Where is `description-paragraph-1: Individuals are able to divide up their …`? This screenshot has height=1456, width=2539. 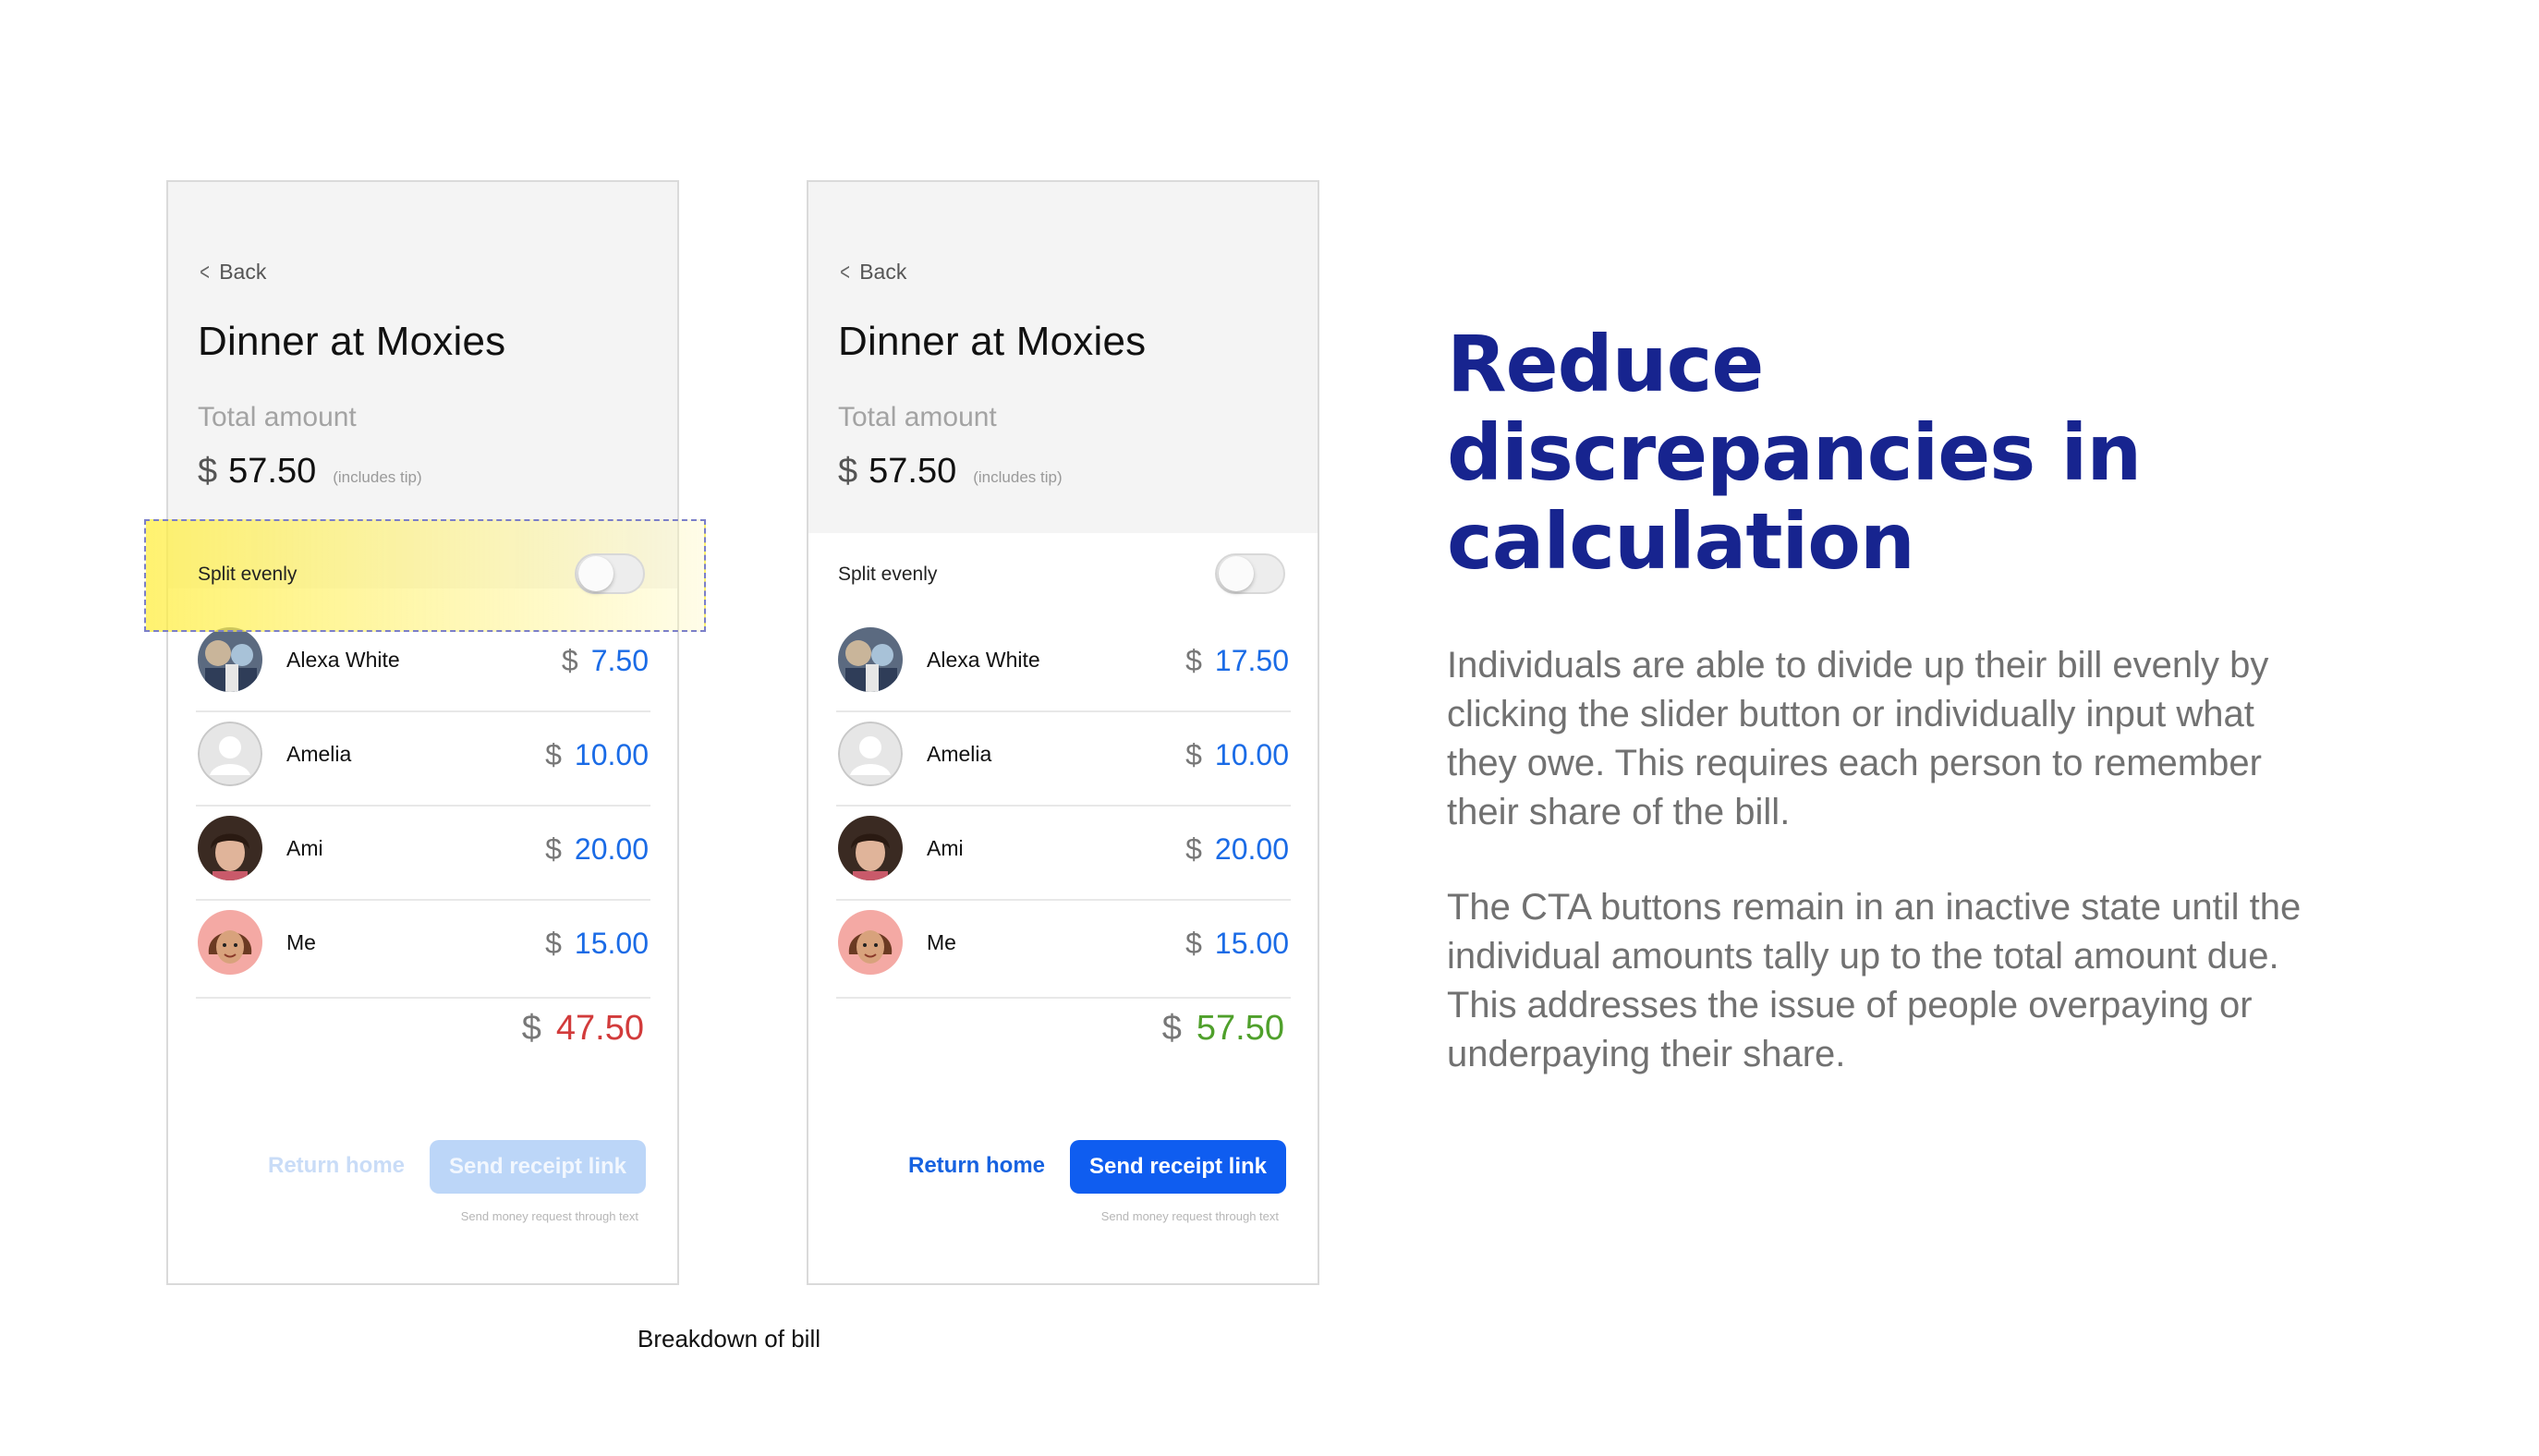
description-paragraph-1: Individuals are able to divide up their … is located at coordinates (1858, 738).